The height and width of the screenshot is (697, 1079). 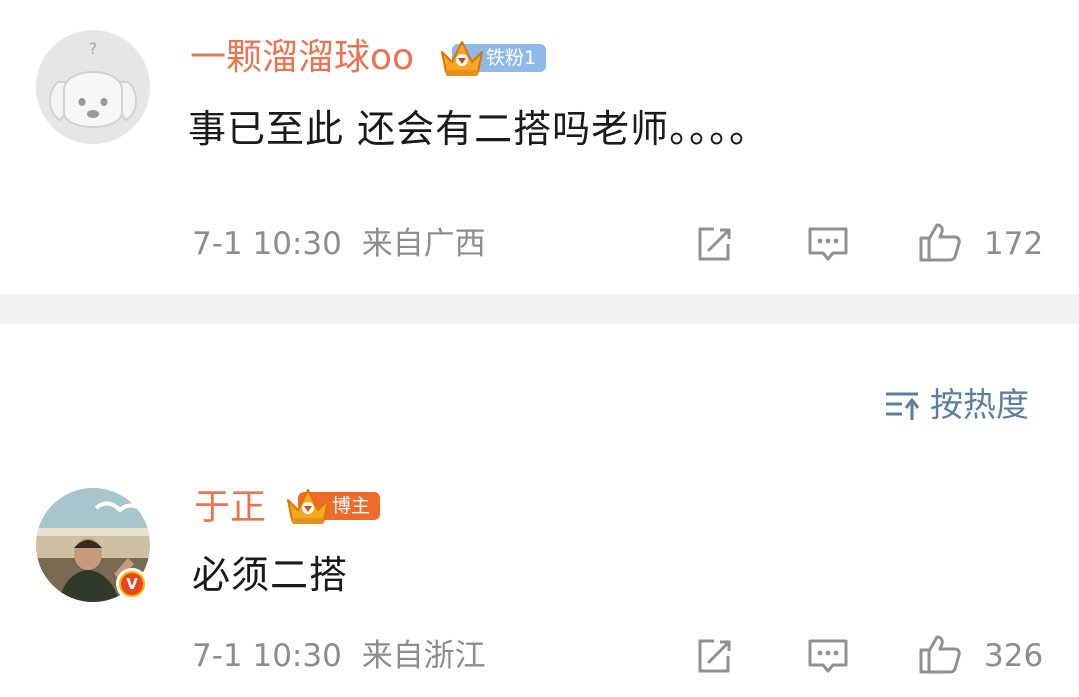 I want to click on comment-meta: 7-1 10:30 来自浙江, so click(x=339, y=656).